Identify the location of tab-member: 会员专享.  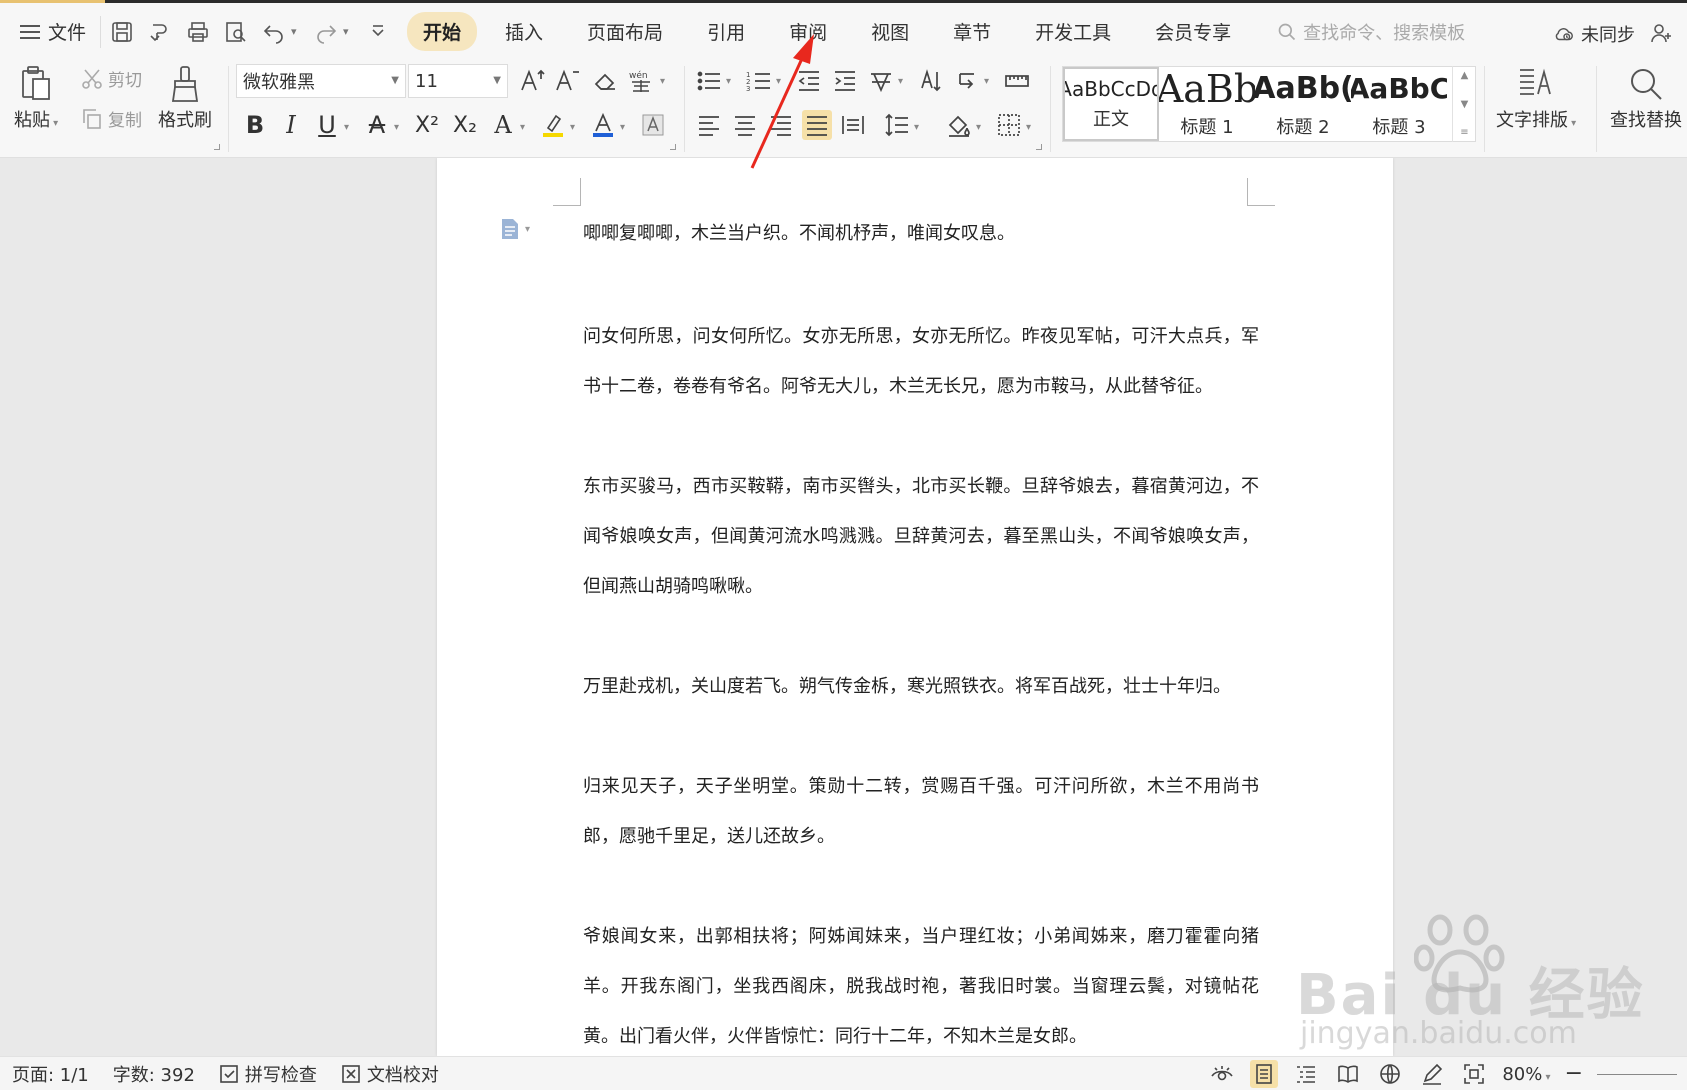
(1193, 31).